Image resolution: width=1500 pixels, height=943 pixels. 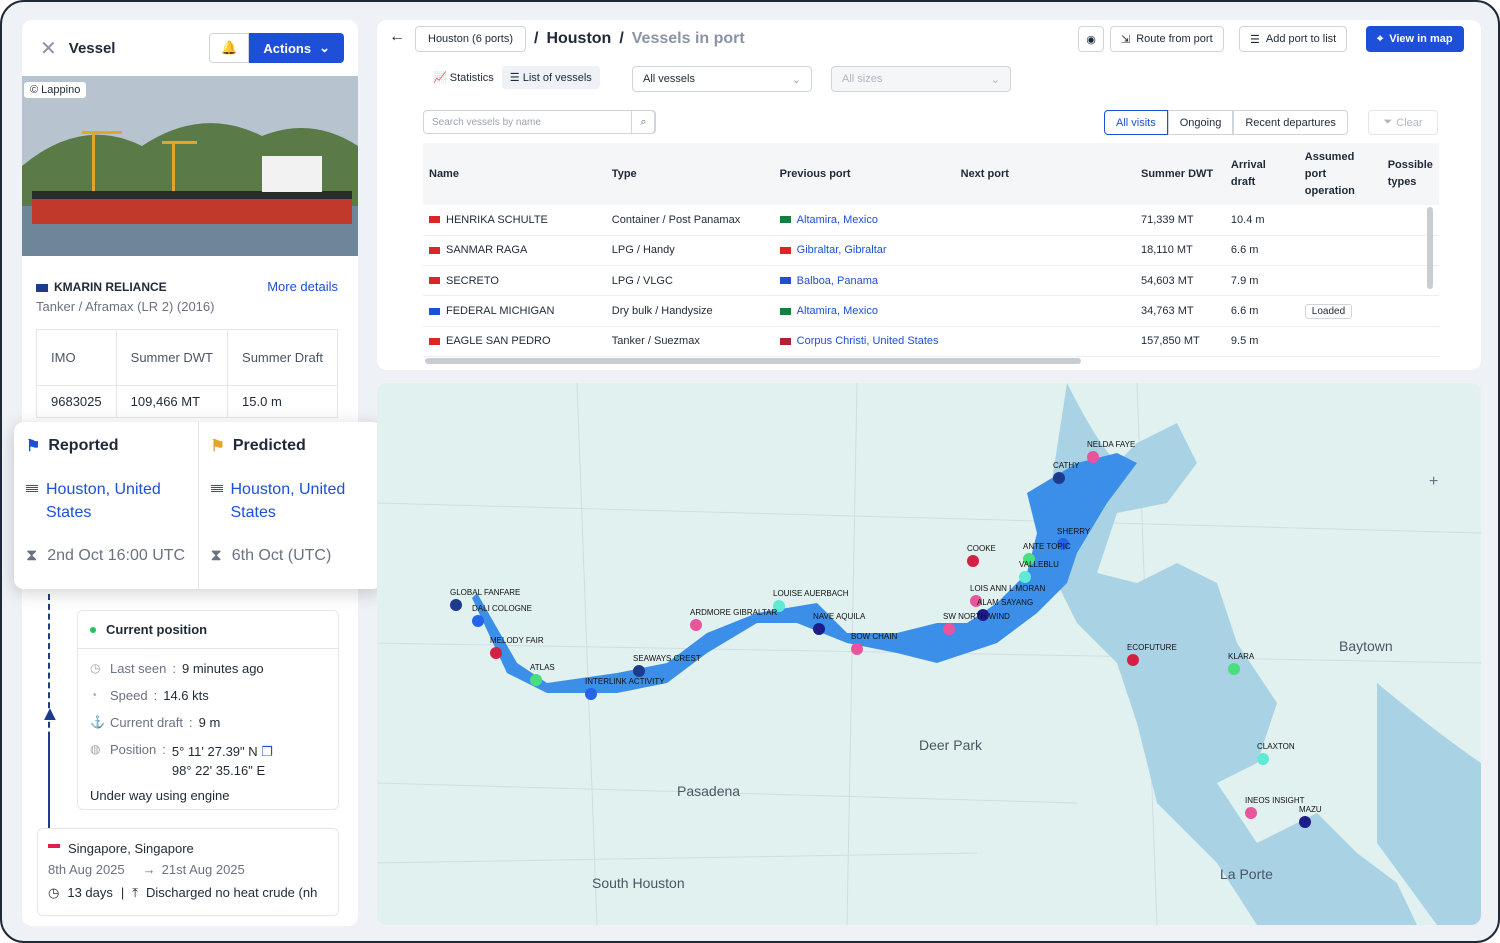 What do you see at coordinates (1388, 122) in the screenshot?
I see `filter-icon: ⏷` at bounding box center [1388, 122].